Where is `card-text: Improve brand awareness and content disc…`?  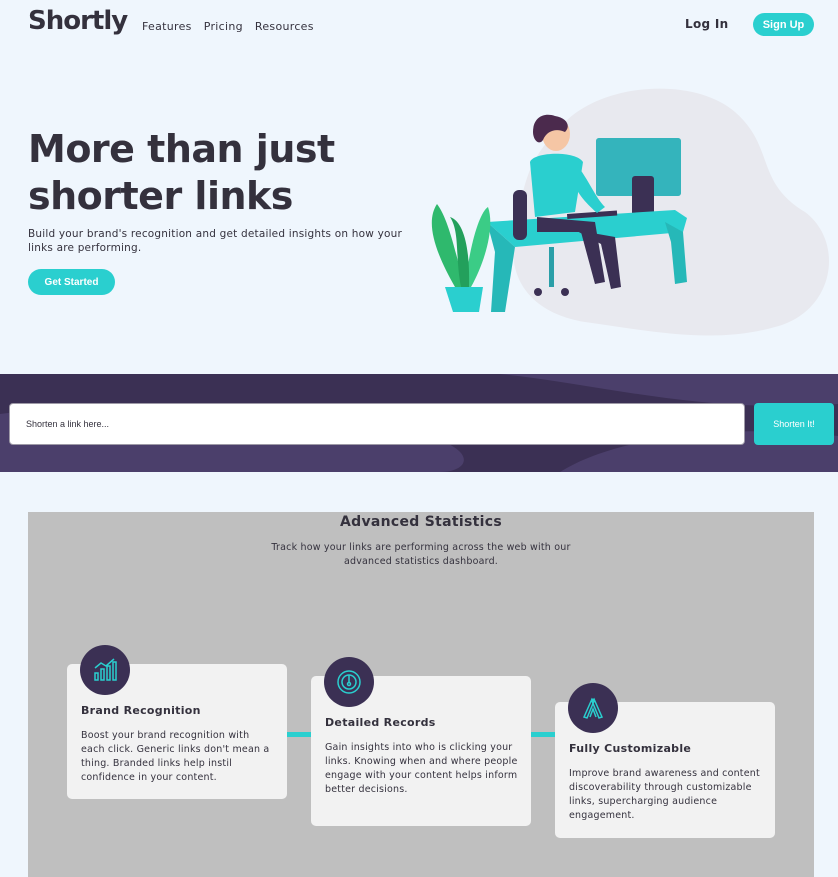
card-text: Improve brand awareness and content disc… is located at coordinates (664, 794).